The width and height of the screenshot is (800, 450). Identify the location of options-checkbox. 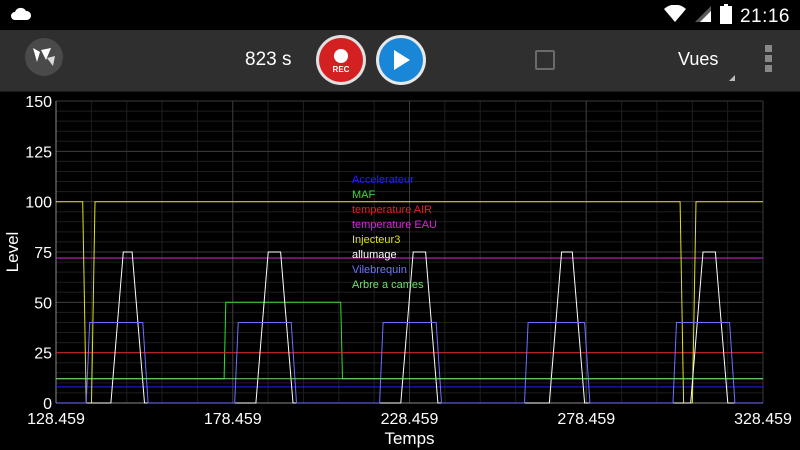
(545, 60).